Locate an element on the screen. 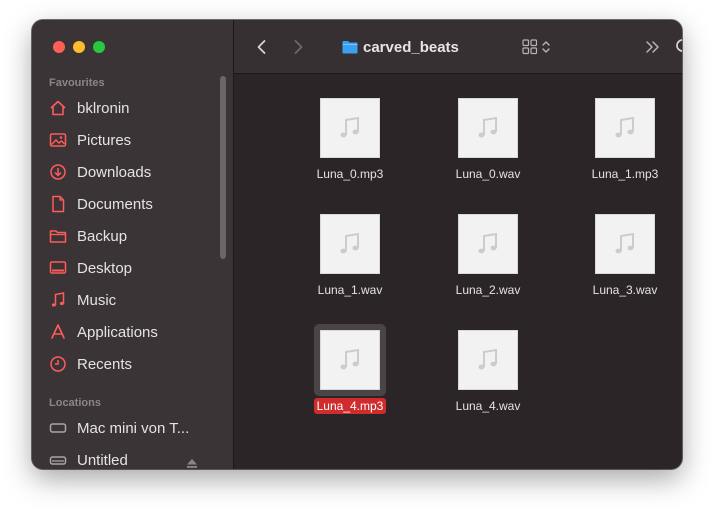 The width and height of the screenshot is (715, 516). sidebar-item-applications: Applications is located at coordinates (136, 332).